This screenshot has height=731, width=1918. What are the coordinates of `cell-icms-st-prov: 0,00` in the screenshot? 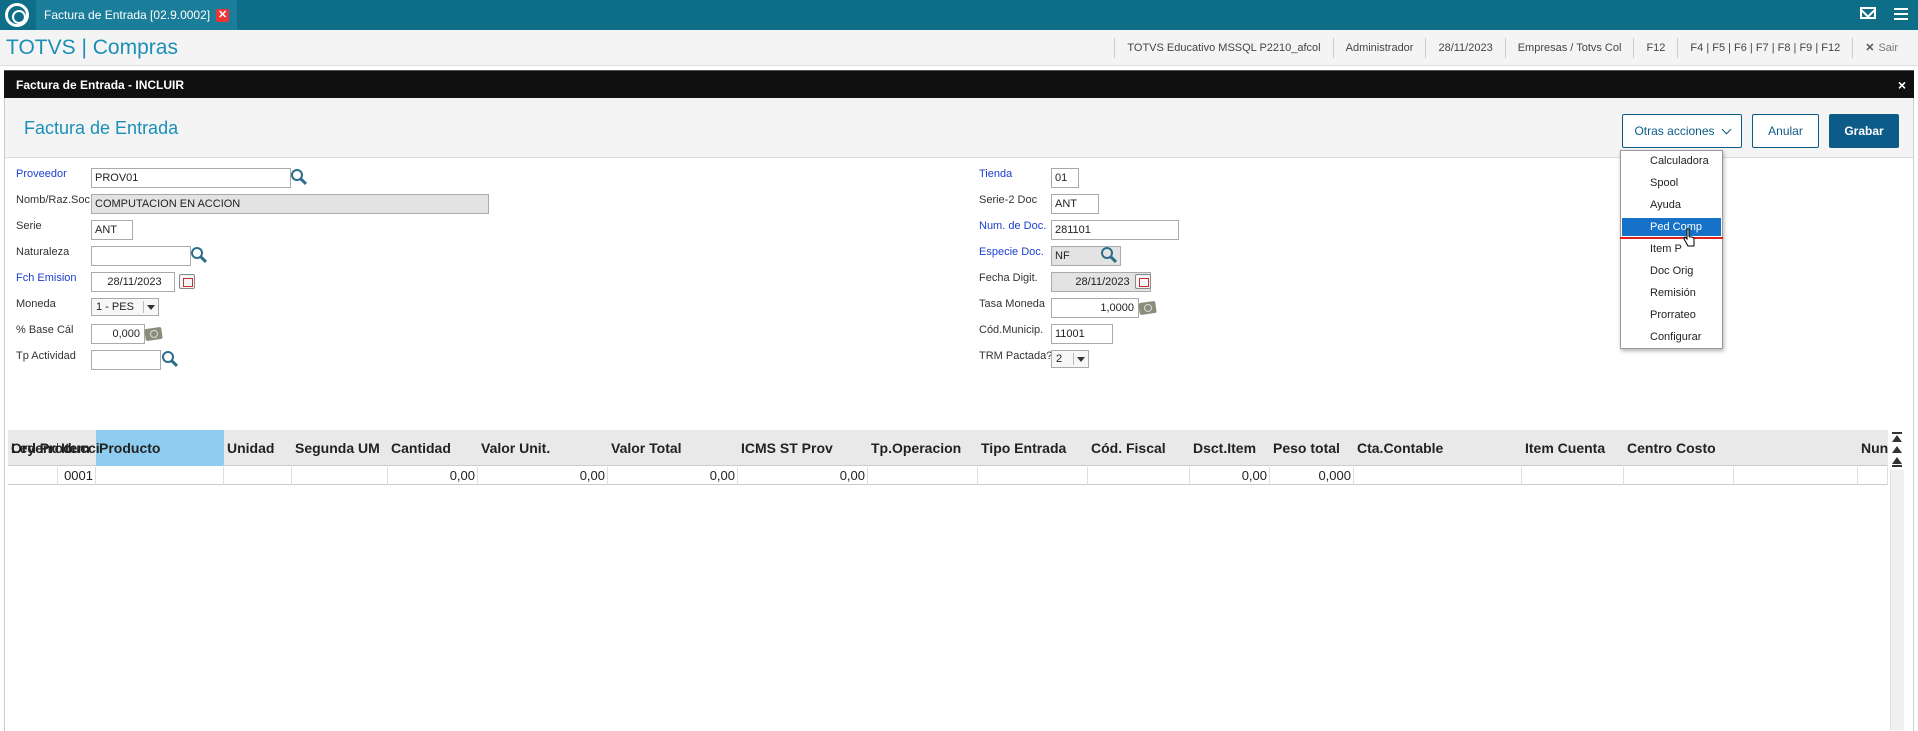 It's located at (803, 476).